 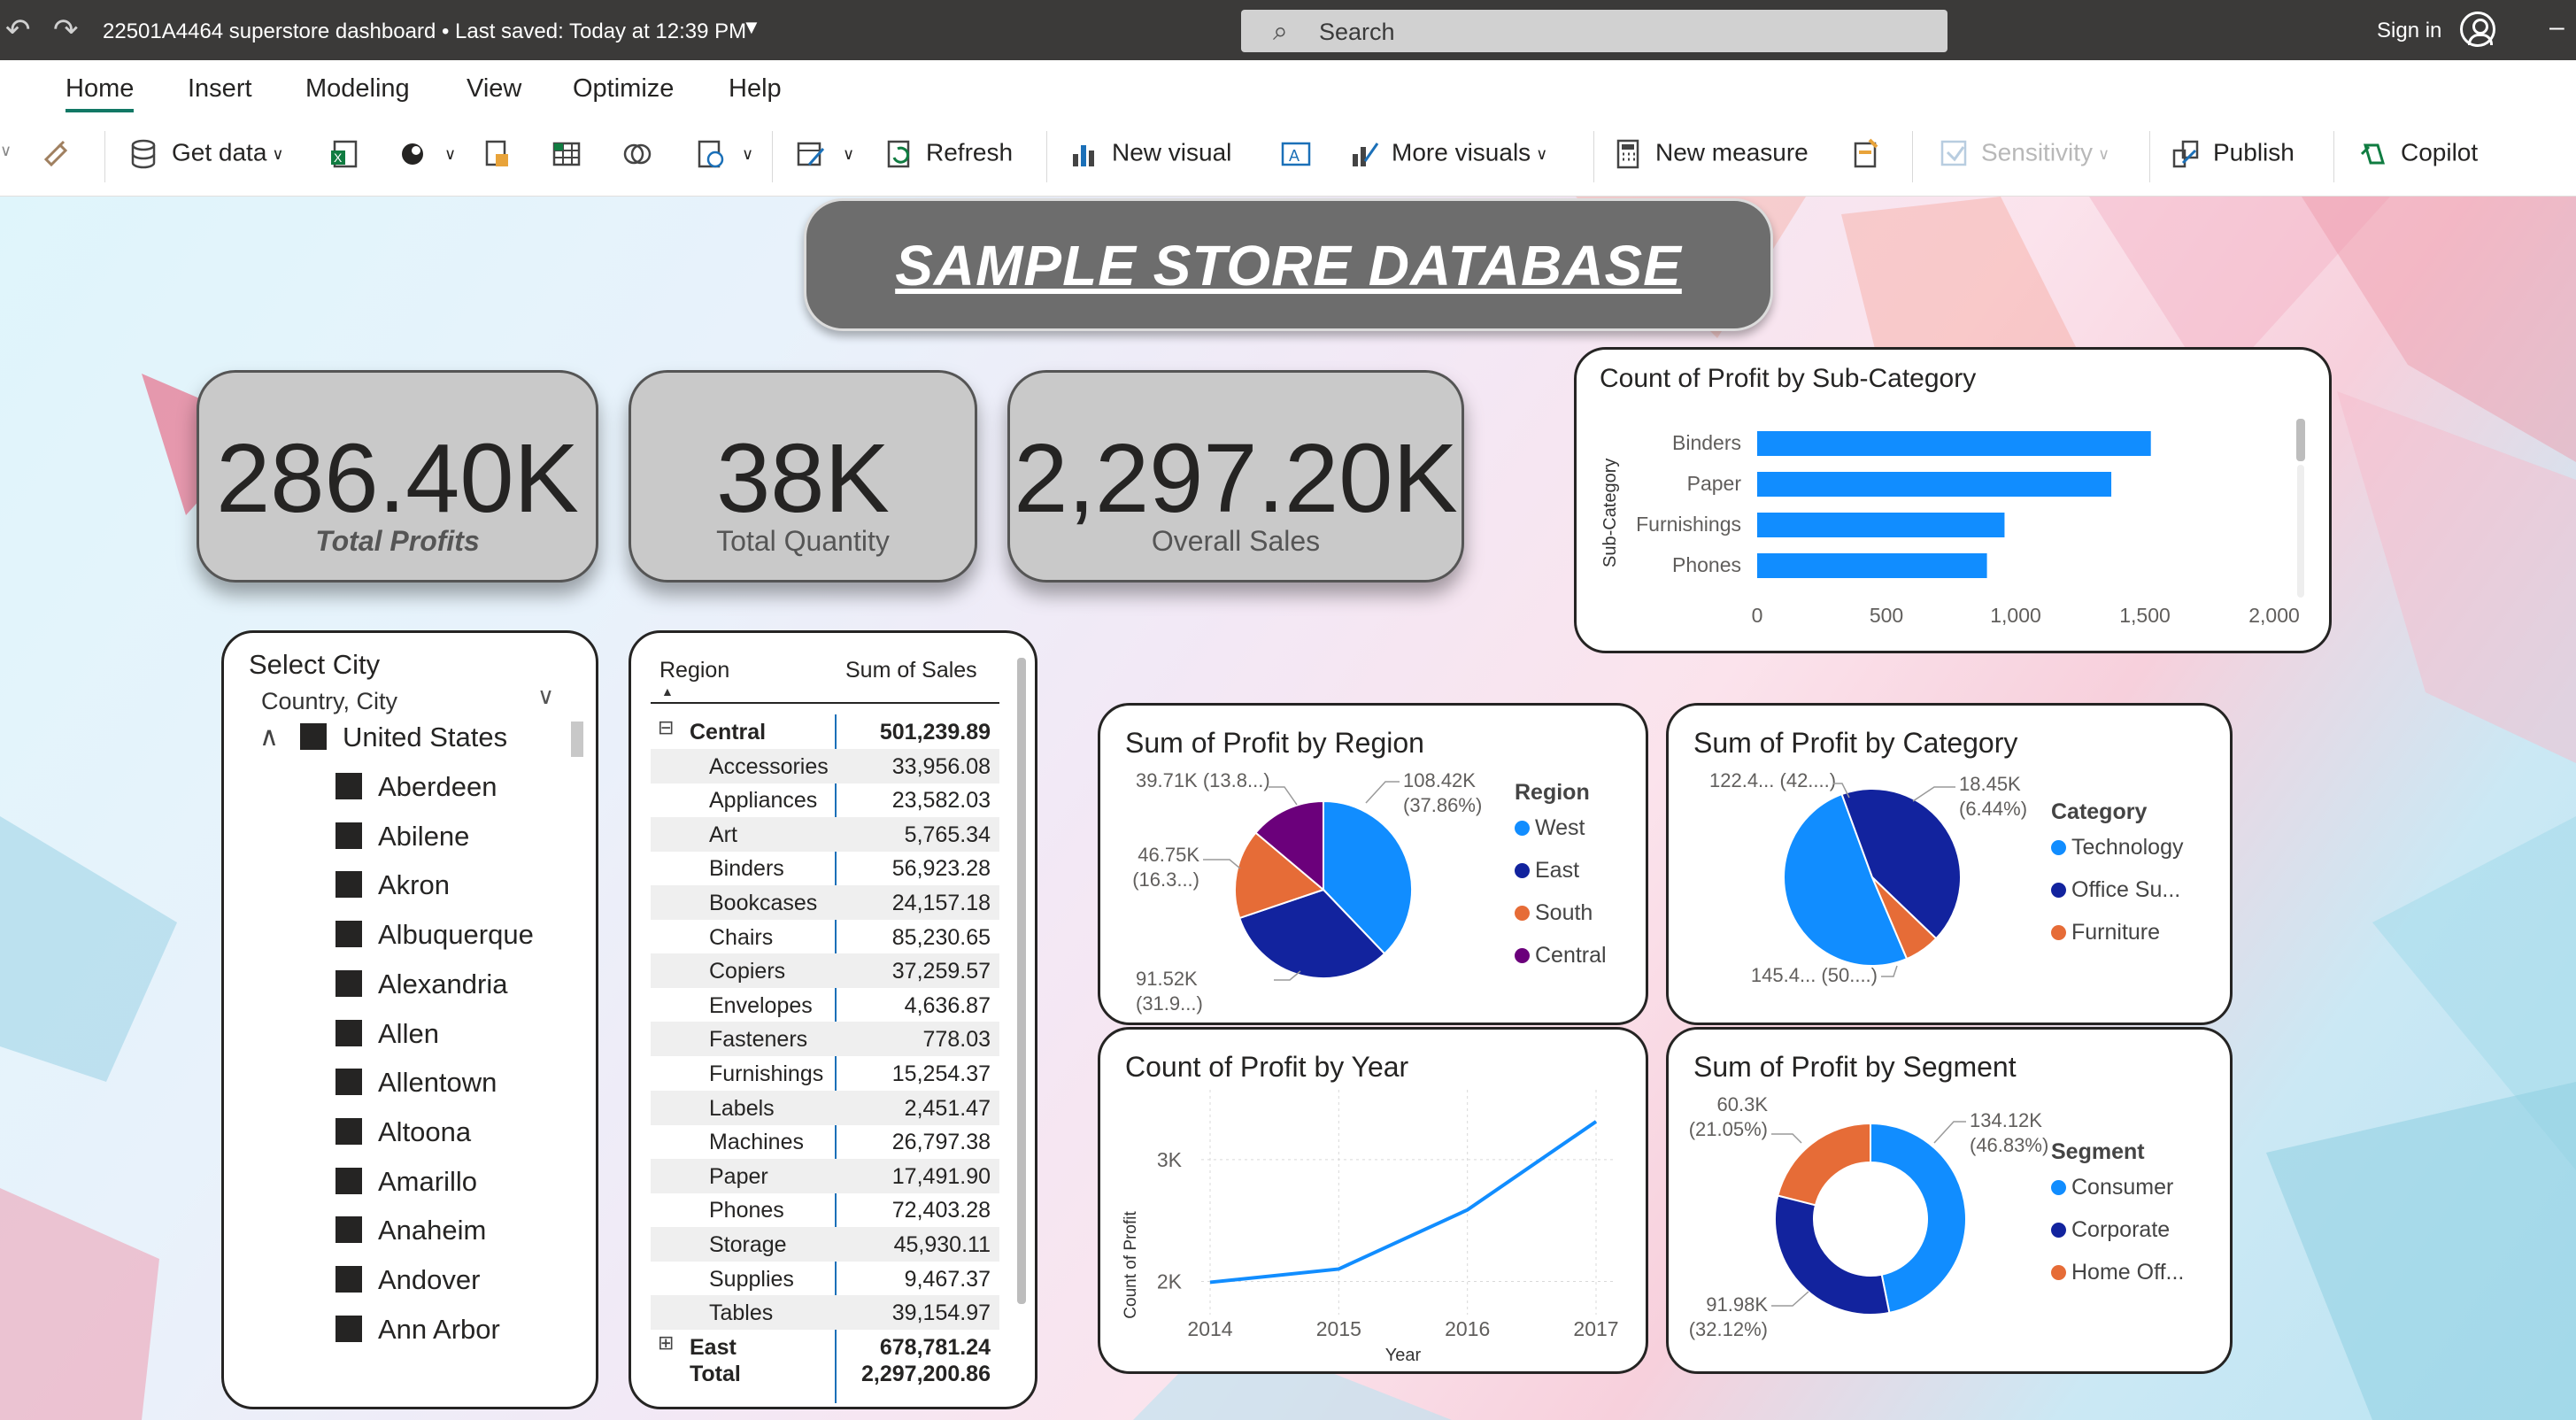 I want to click on get-data-button: Get data ∨, so click(x=206, y=154).